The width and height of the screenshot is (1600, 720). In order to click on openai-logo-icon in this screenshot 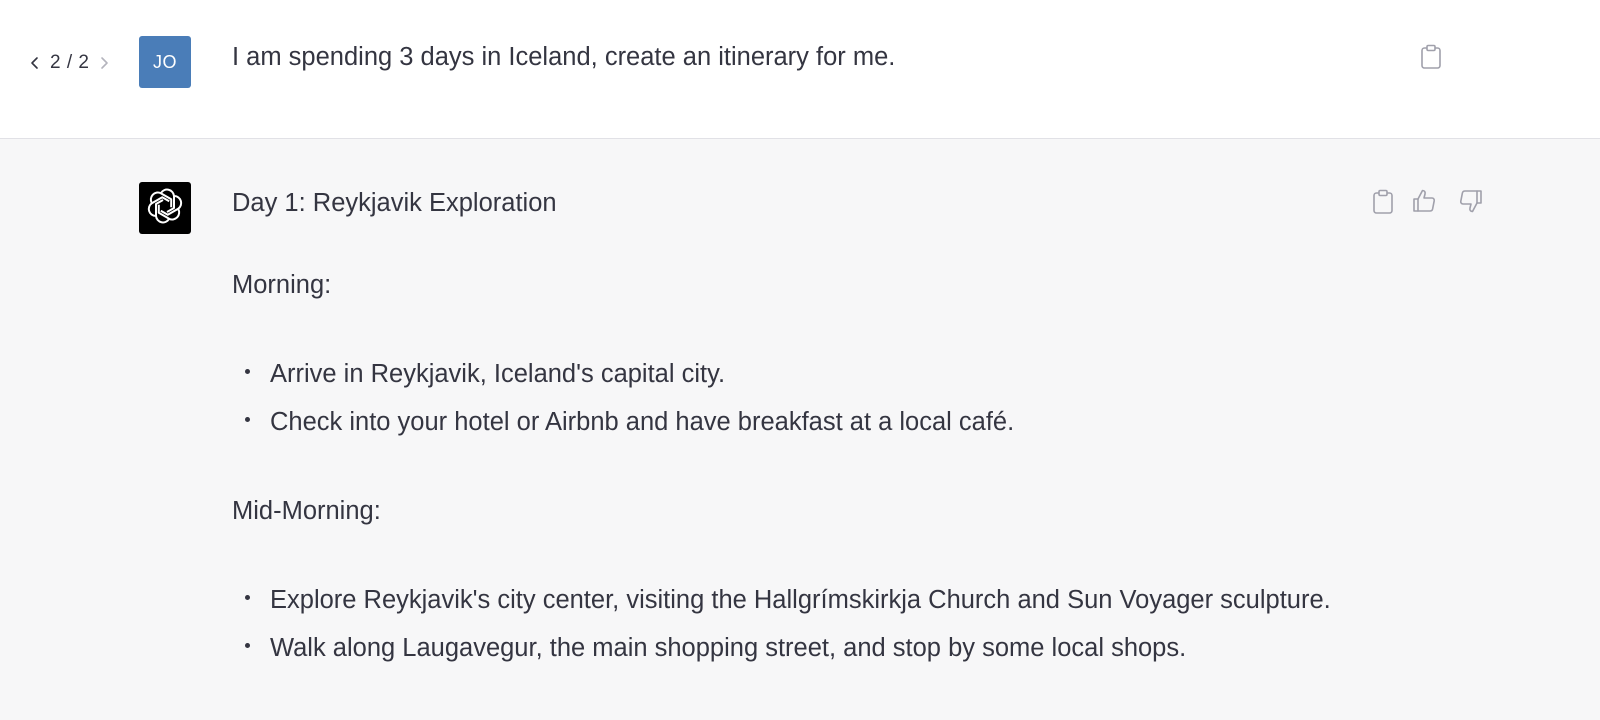, I will do `click(165, 208)`.